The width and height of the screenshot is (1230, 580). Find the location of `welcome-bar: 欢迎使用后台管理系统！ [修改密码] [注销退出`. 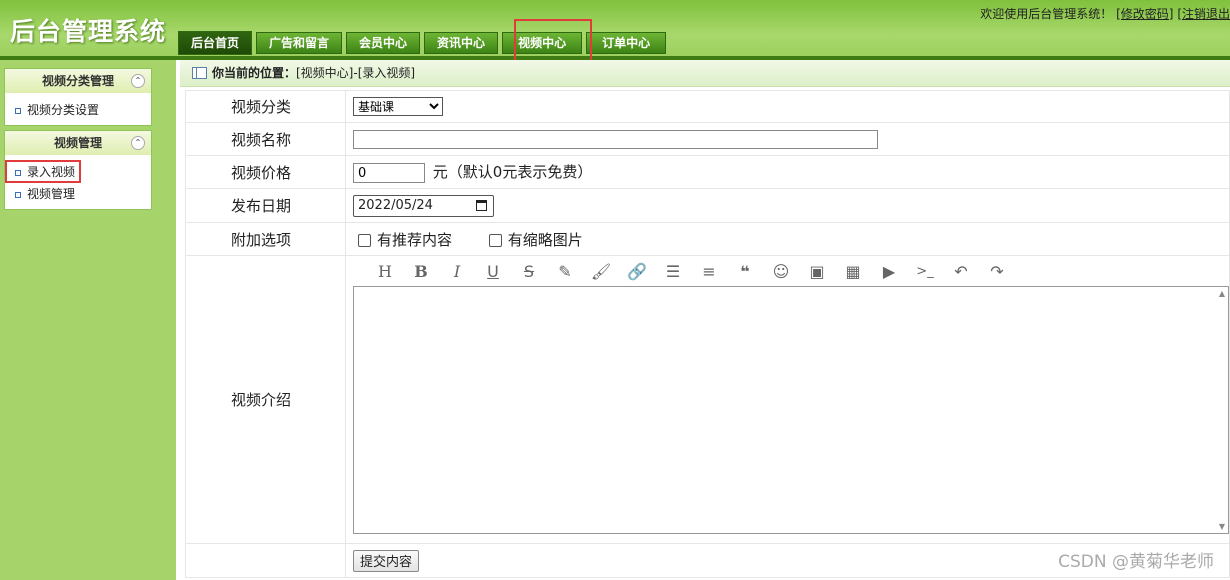

welcome-bar: 欢迎使用后台管理系统！ [修改密码] [注销退出 is located at coordinates (1105, 13).